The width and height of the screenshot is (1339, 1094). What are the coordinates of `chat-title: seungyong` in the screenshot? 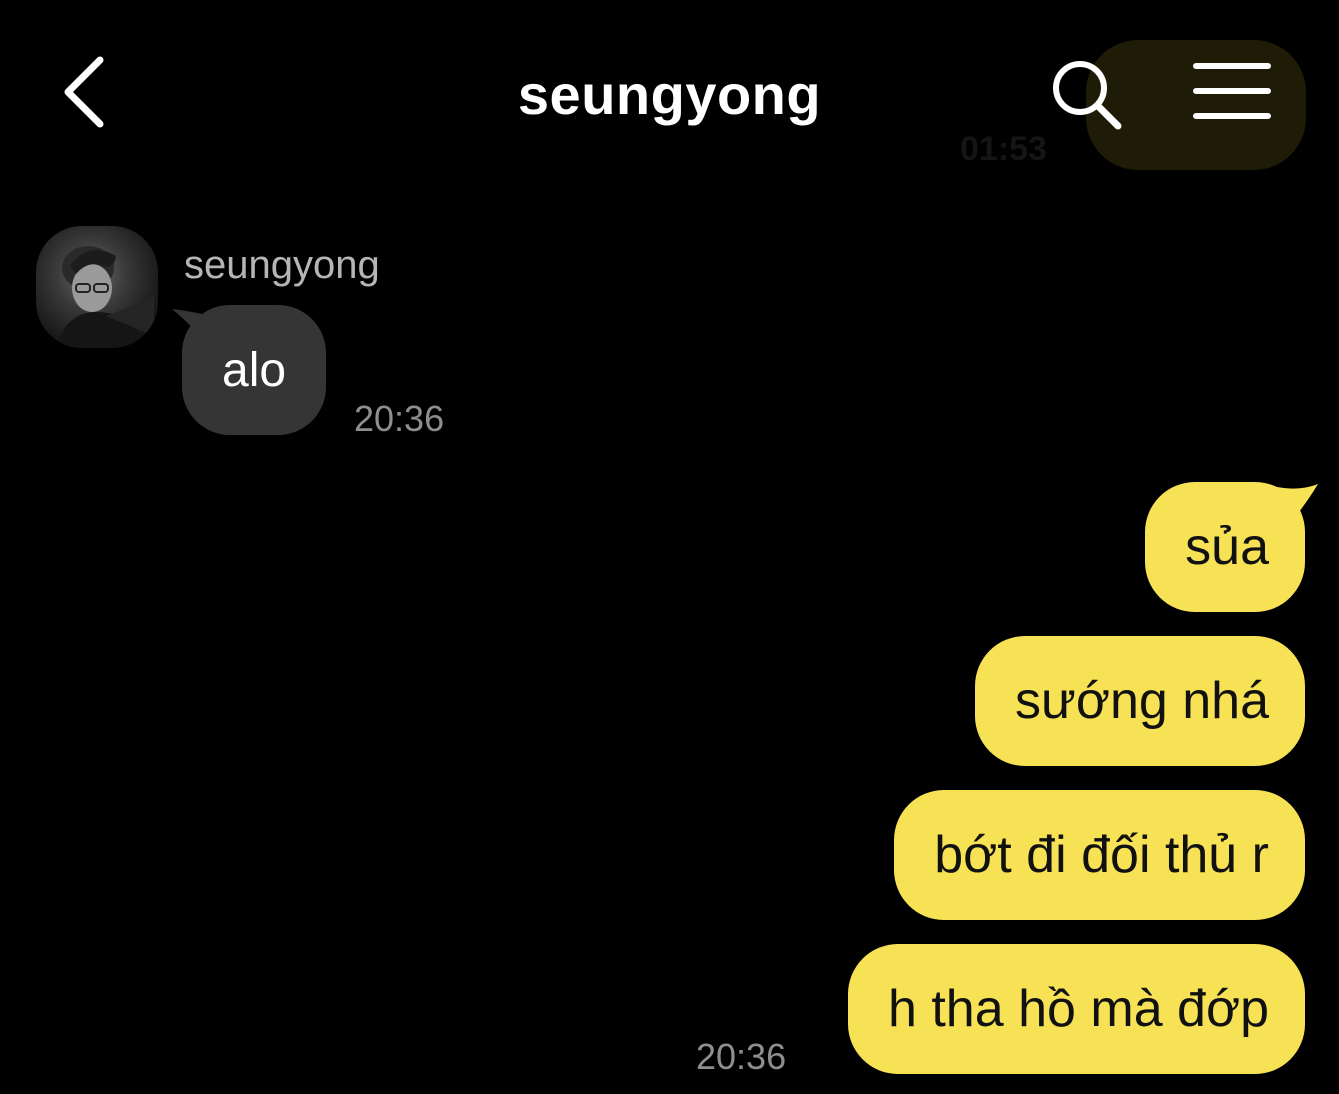 It's located at (669, 94).